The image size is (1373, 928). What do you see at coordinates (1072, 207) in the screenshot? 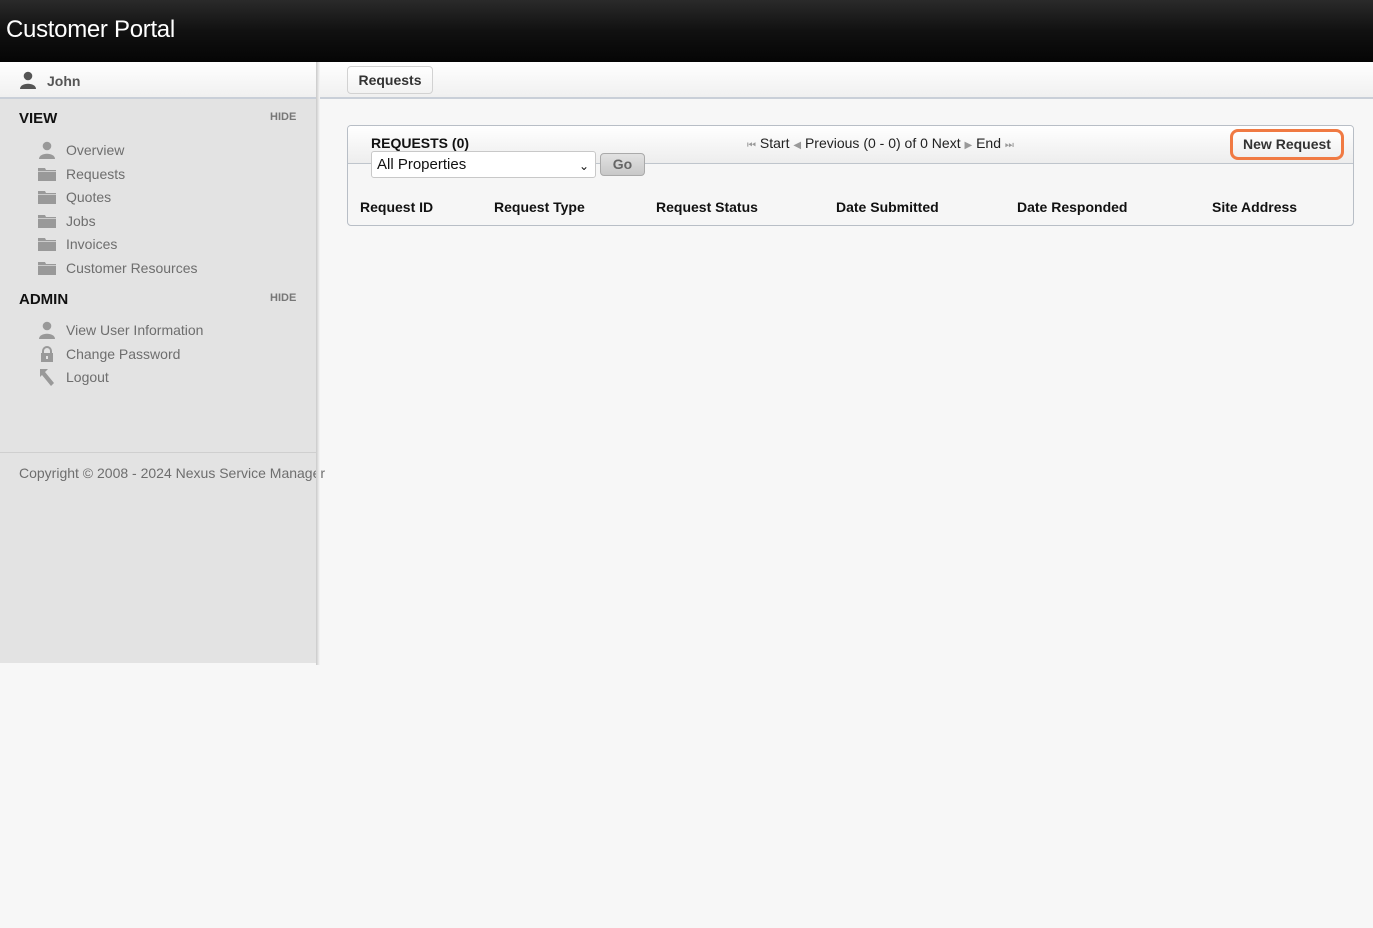
I see `column-header-date-responded: Date Responded` at bounding box center [1072, 207].